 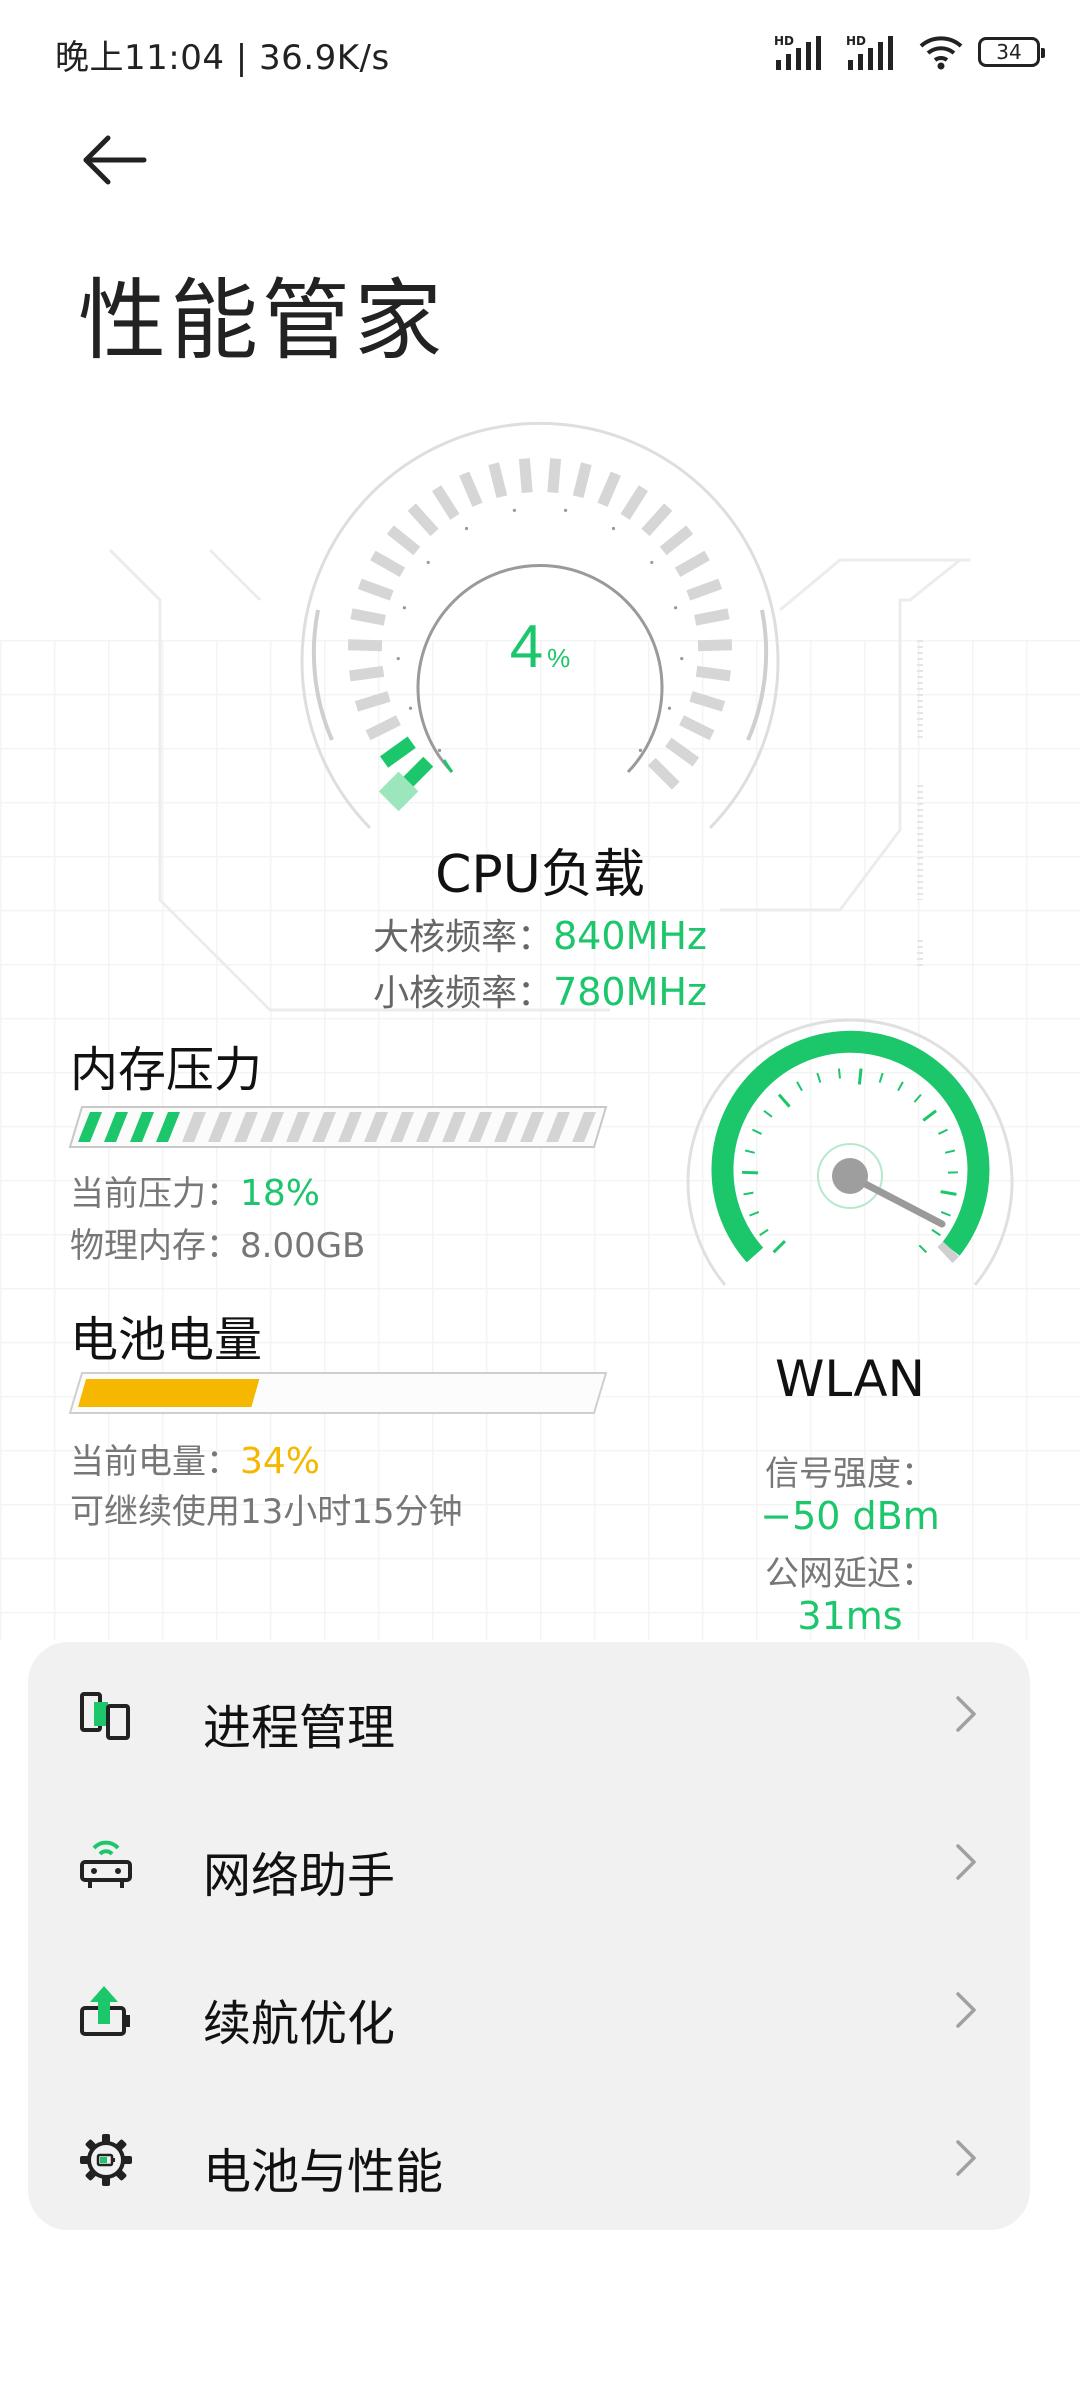 What do you see at coordinates (195, 1190) in the screenshot?
I see `memory-pressure-line: 当前压力：18%` at bounding box center [195, 1190].